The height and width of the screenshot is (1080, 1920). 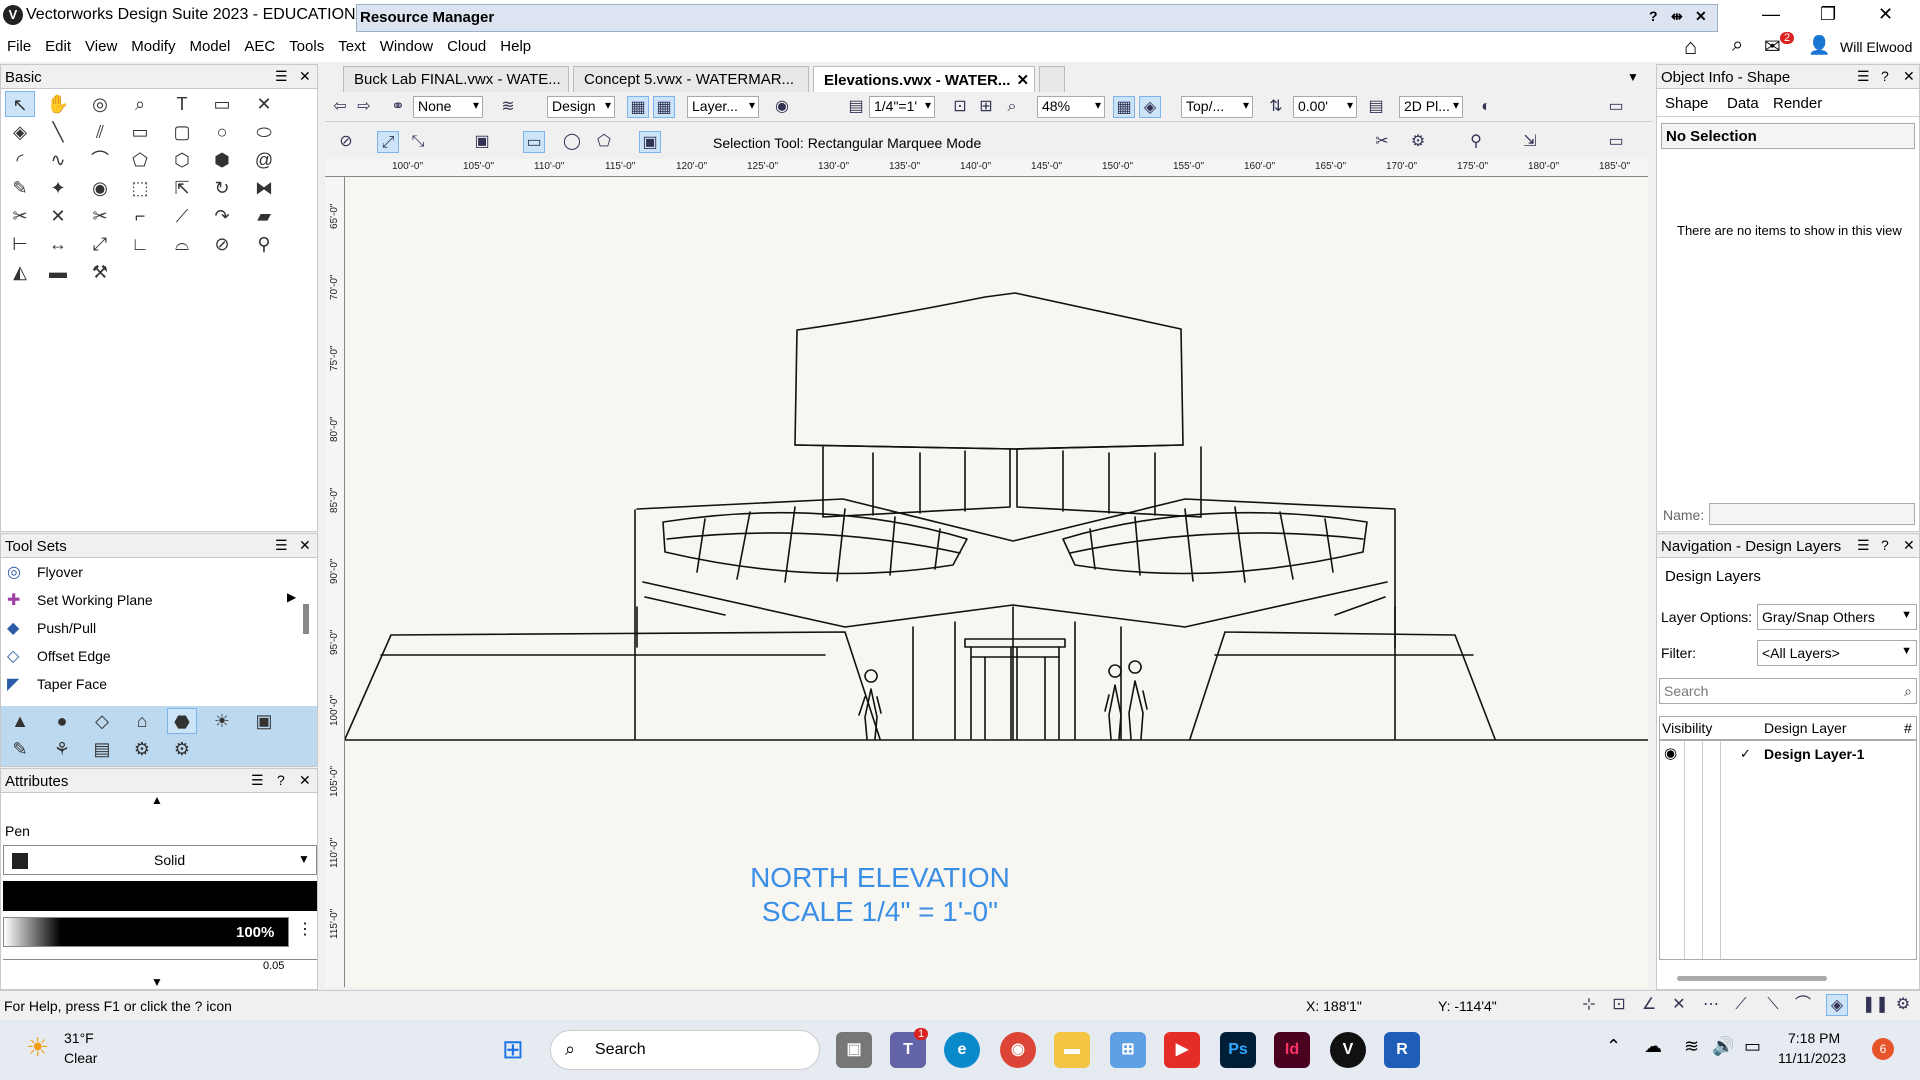 I want to click on reshape-tool-icon: ⬚, so click(x=140, y=188).